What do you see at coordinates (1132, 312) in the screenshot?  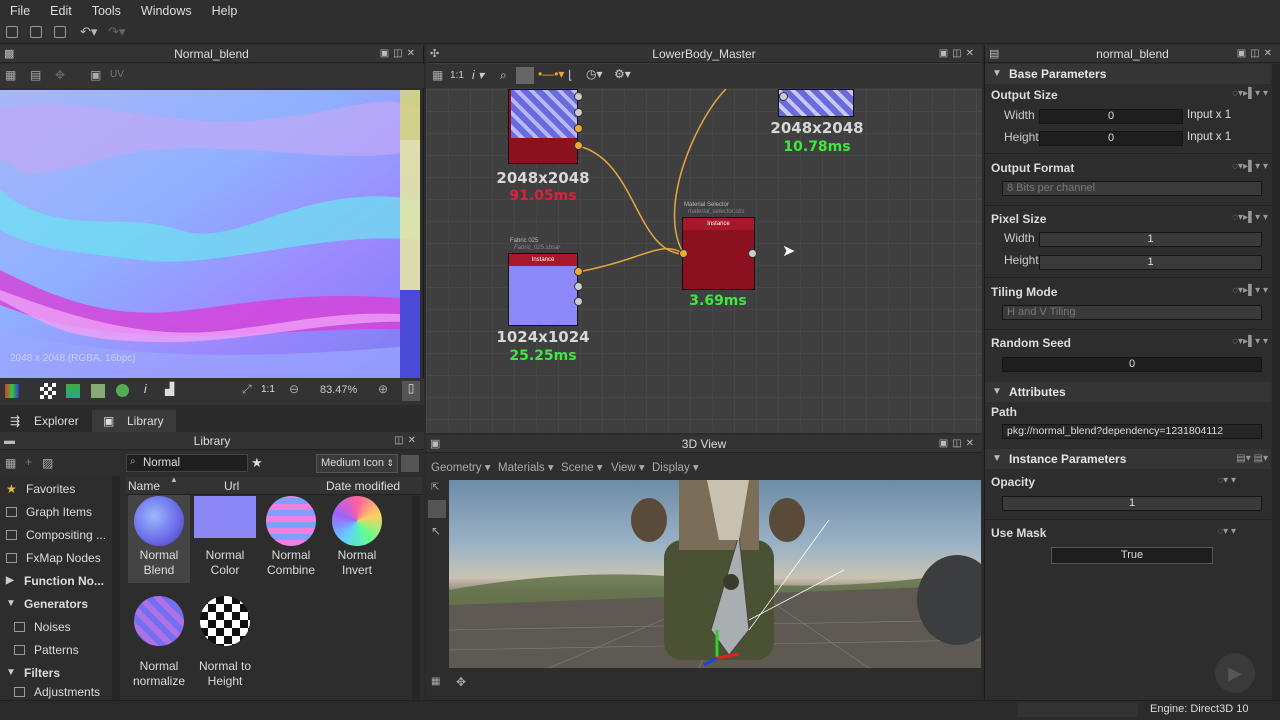 I see `tiling-mode-select: H and V Tiling` at bounding box center [1132, 312].